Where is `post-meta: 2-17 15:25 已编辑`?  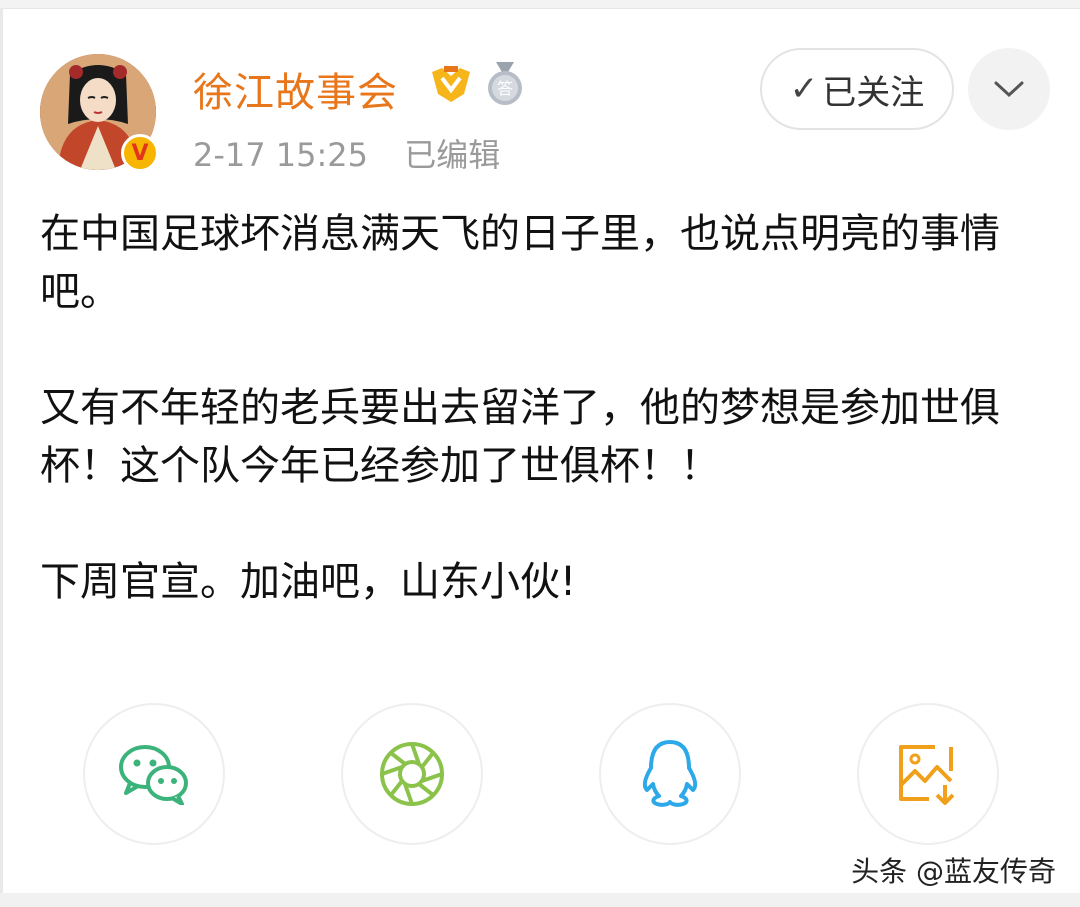 post-meta: 2-17 15:25 已编辑 is located at coordinates (359, 153).